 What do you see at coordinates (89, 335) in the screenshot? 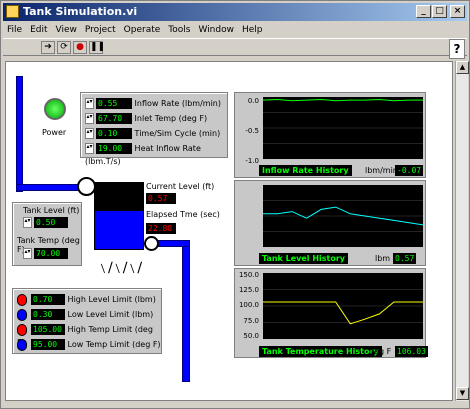
I see `limit-row: 105.00 High Temp Limit (deg F)` at bounding box center [89, 335].